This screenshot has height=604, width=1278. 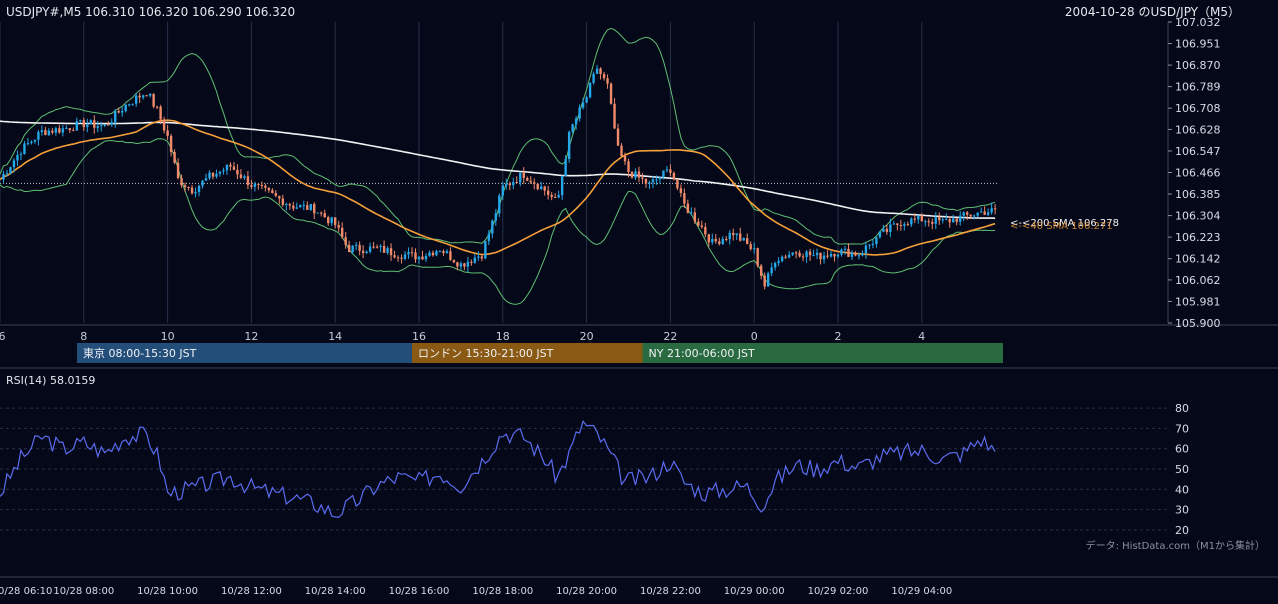 I want to click on sma40-label: <-<40 SMA 106.271, so click(x=1061, y=226).